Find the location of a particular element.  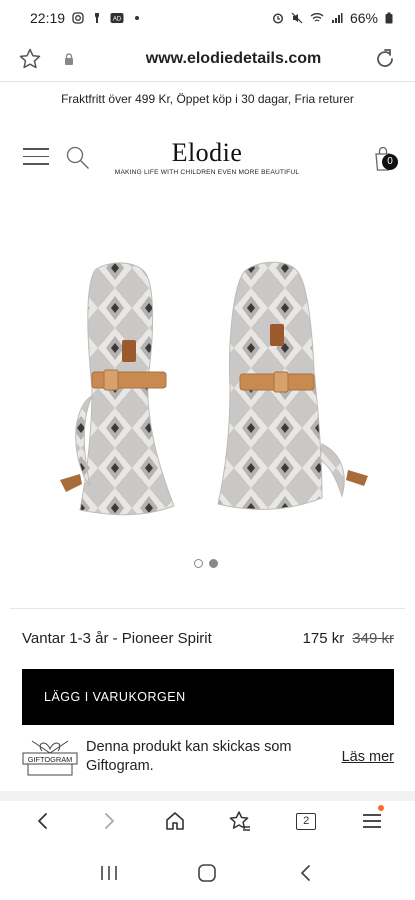

left-mitten is located at coordinates (117, 389).